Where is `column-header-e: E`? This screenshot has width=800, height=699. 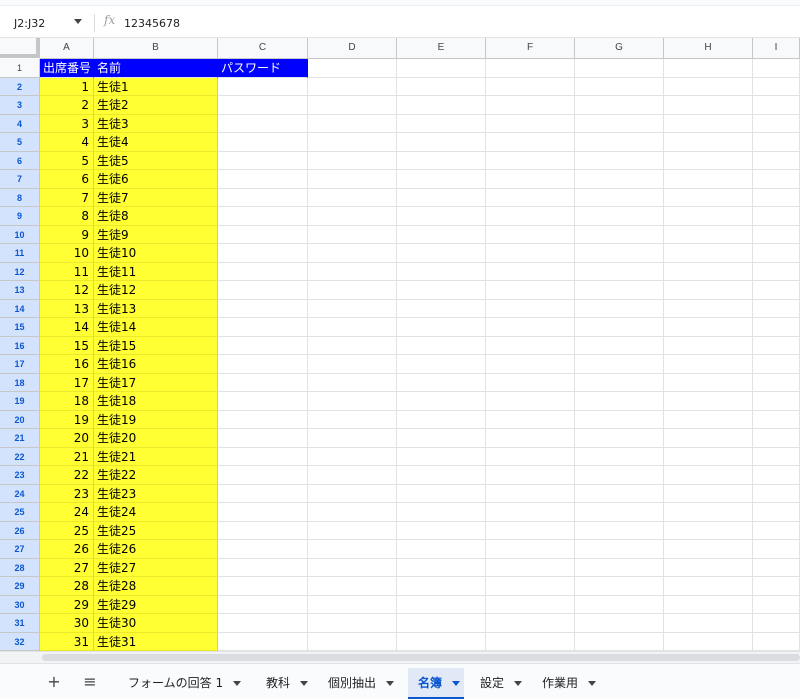 column-header-e: E is located at coordinates (441, 48).